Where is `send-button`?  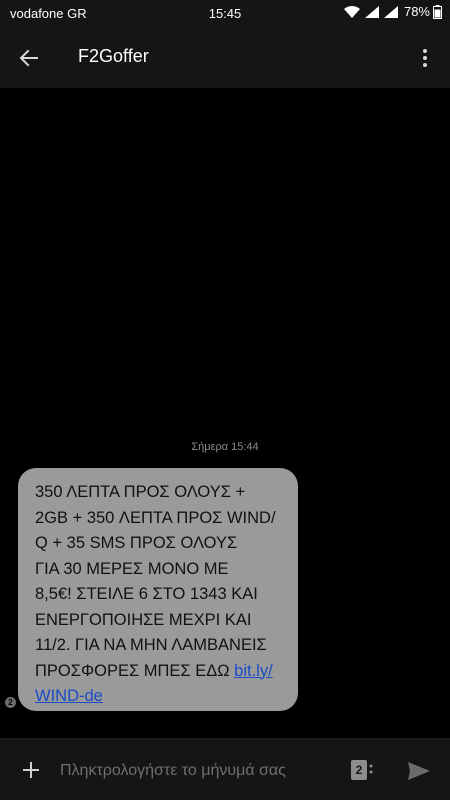
send-button is located at coordinates (419, 771).